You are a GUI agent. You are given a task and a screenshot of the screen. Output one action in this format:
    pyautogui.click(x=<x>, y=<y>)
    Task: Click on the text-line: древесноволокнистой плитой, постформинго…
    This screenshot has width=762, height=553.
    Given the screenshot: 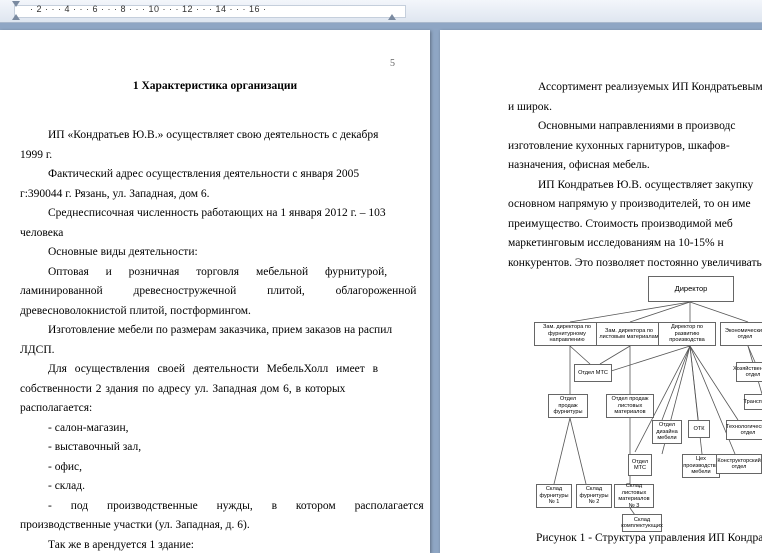 What is the action you would take?
    pyautogui.click(x=135, y=311)
    